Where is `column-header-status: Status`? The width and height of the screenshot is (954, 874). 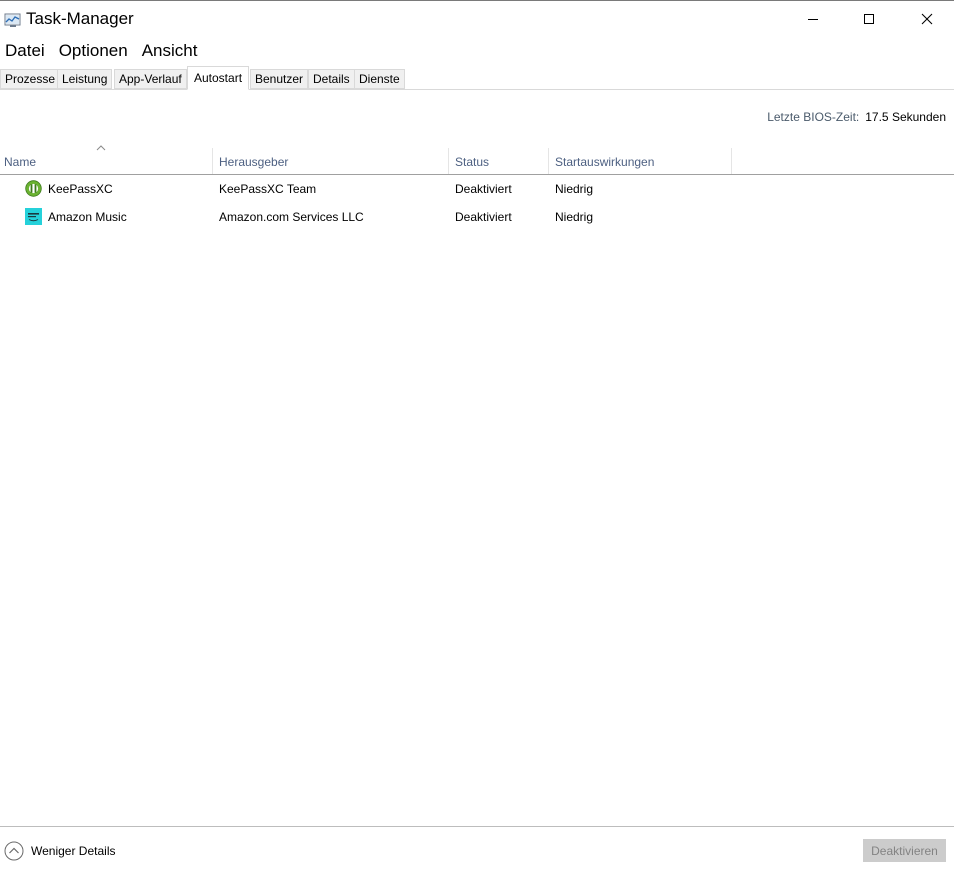 column-header-status: Status is located at coordinates (472, 162).